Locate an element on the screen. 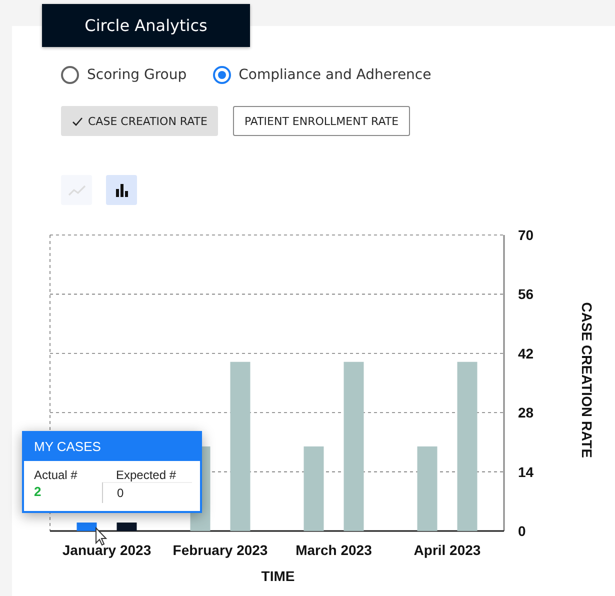 The height and width of the screenshot is (596, 615). bar-chart-button is located at coordinates (121, 190).